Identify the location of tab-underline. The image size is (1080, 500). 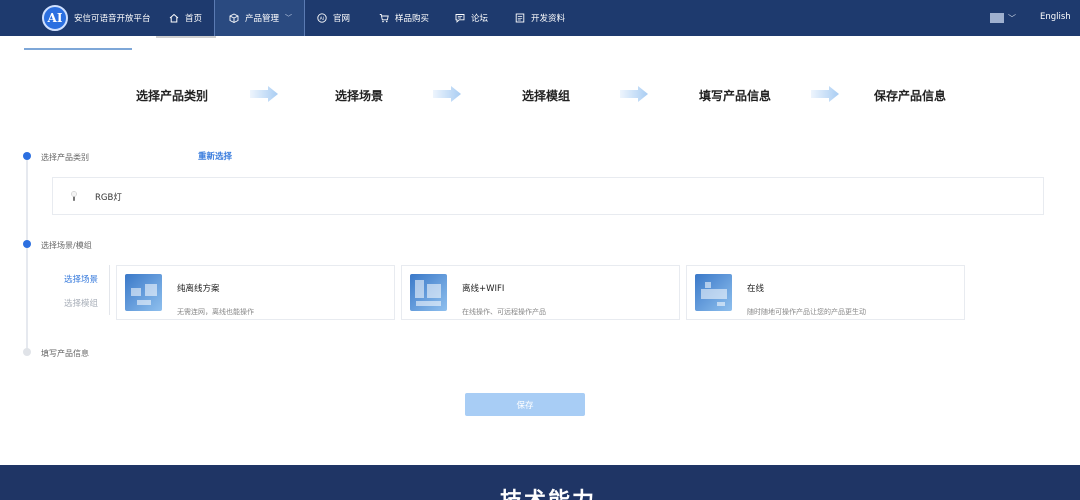
(78, 49).